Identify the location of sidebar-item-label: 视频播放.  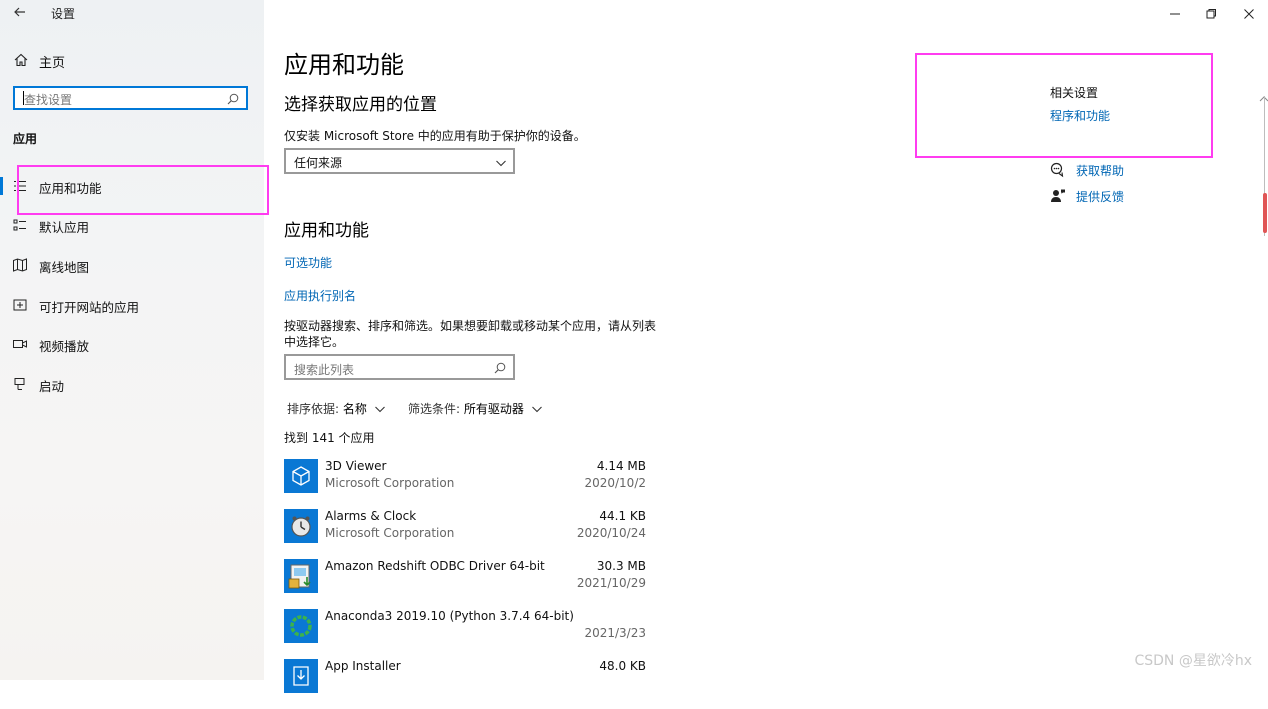
(64, 346).